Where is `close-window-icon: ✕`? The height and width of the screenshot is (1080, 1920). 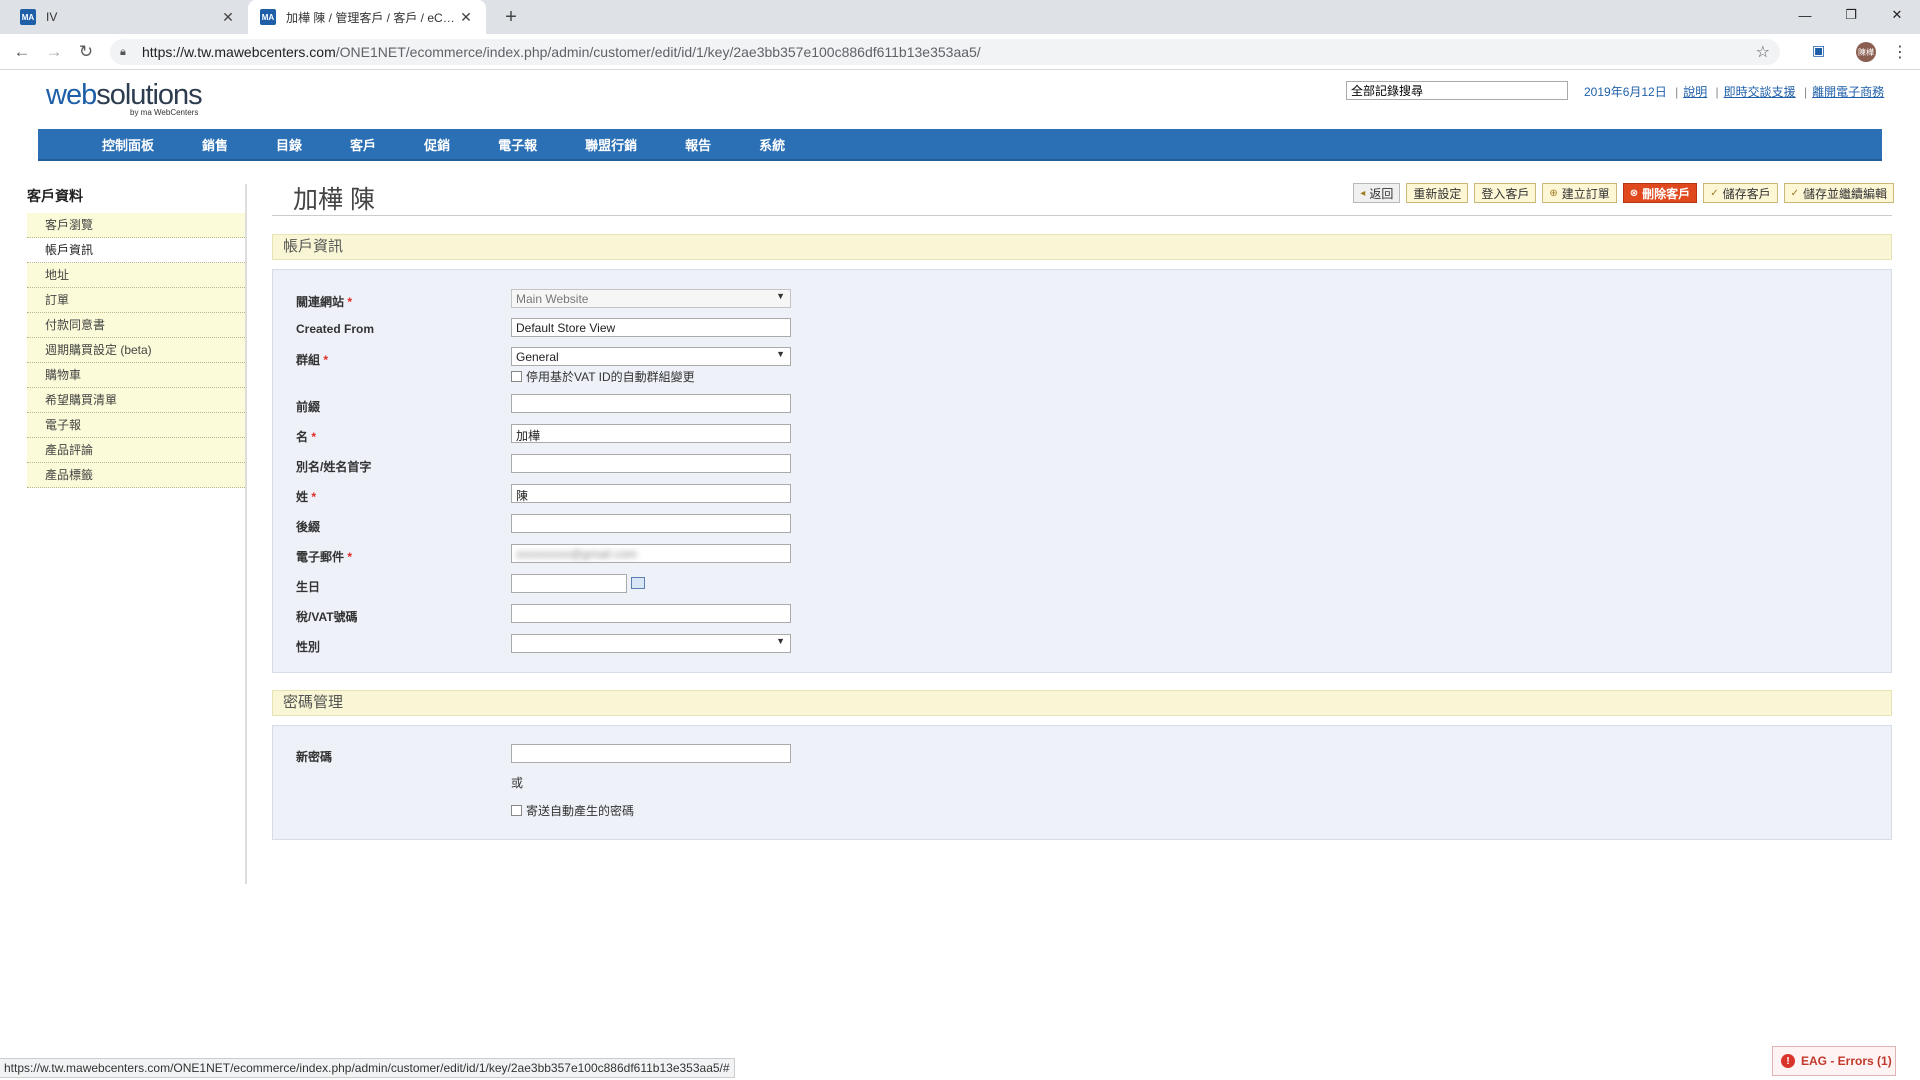 close-window-icon: ✕ is located at coordinates (1897, 15).